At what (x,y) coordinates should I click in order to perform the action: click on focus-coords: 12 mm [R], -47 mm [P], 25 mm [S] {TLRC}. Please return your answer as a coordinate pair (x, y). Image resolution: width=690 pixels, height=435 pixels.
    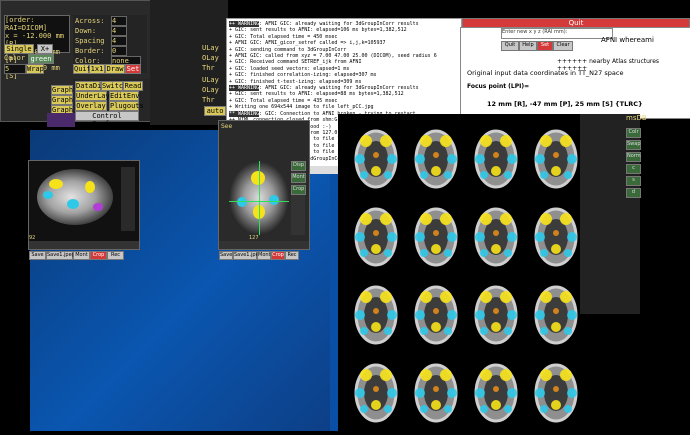
    Looking at the image, I should click on (565, 104).